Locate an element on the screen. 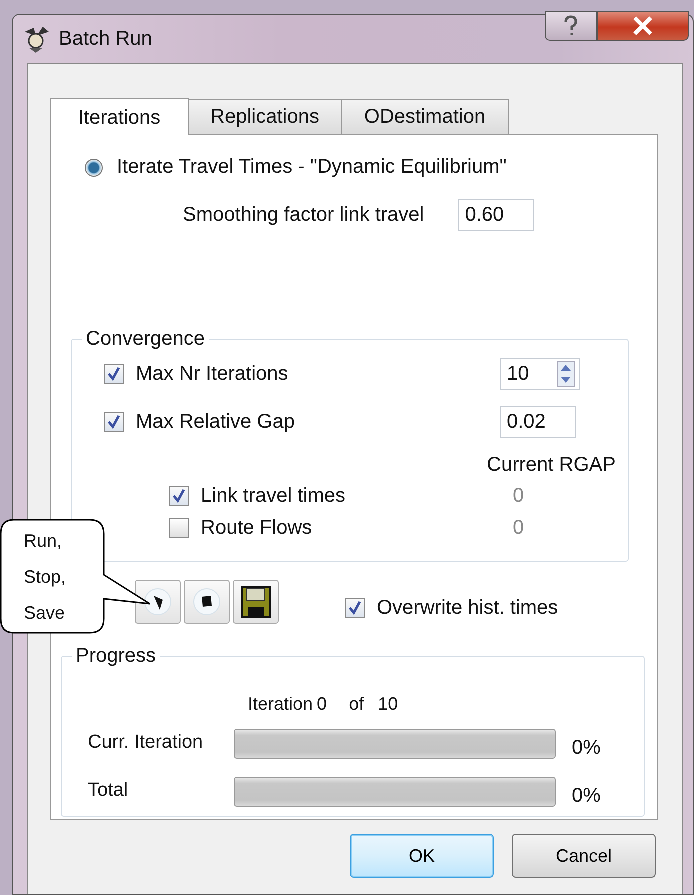  close-button is located at coordinates (643, 26).